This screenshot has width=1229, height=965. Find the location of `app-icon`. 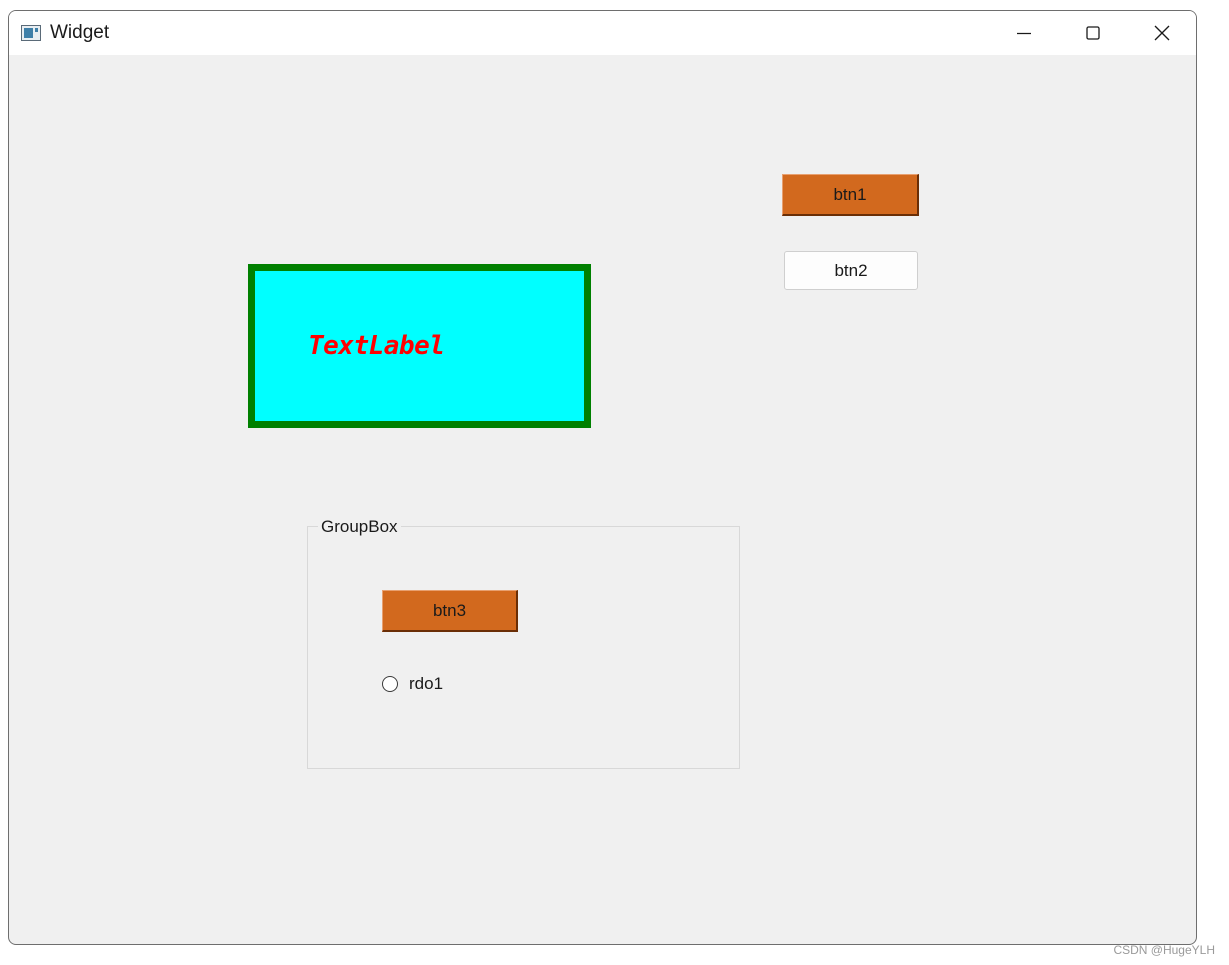

app-icon is located at coordinates (31, 33).